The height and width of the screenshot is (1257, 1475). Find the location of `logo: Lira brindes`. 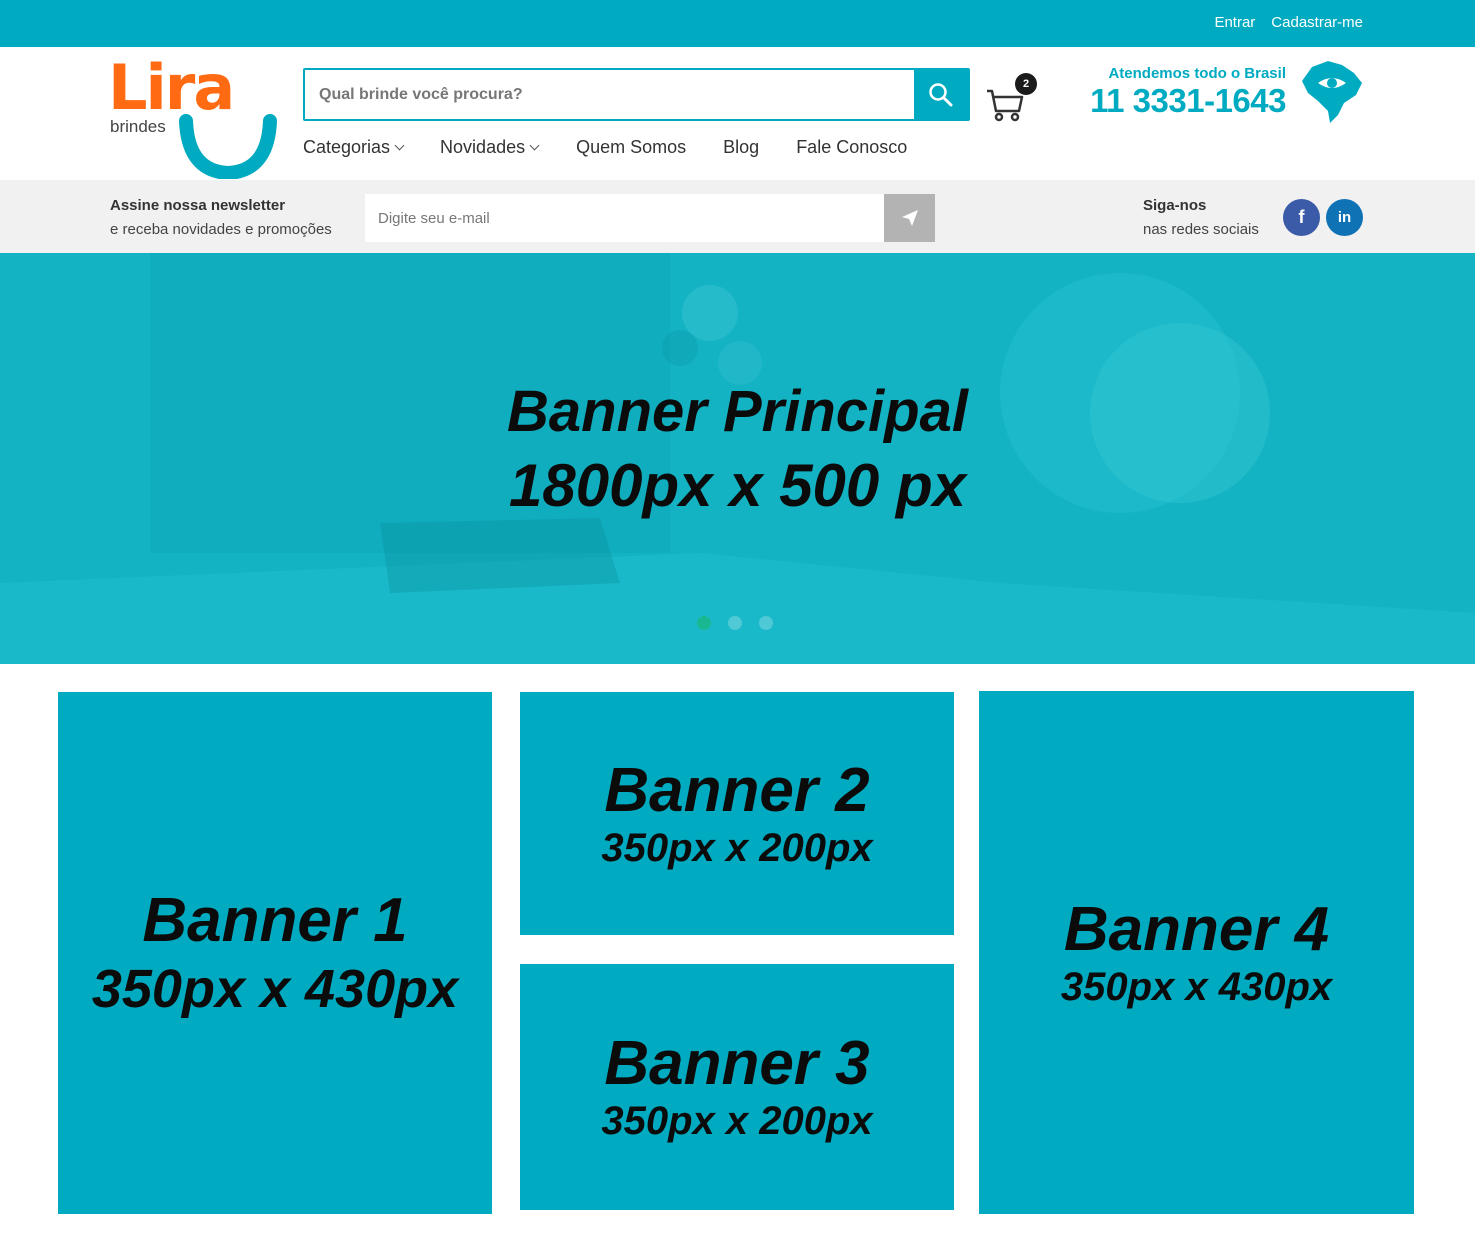

logo: Lira brindes is located at coordinates (194, 117).